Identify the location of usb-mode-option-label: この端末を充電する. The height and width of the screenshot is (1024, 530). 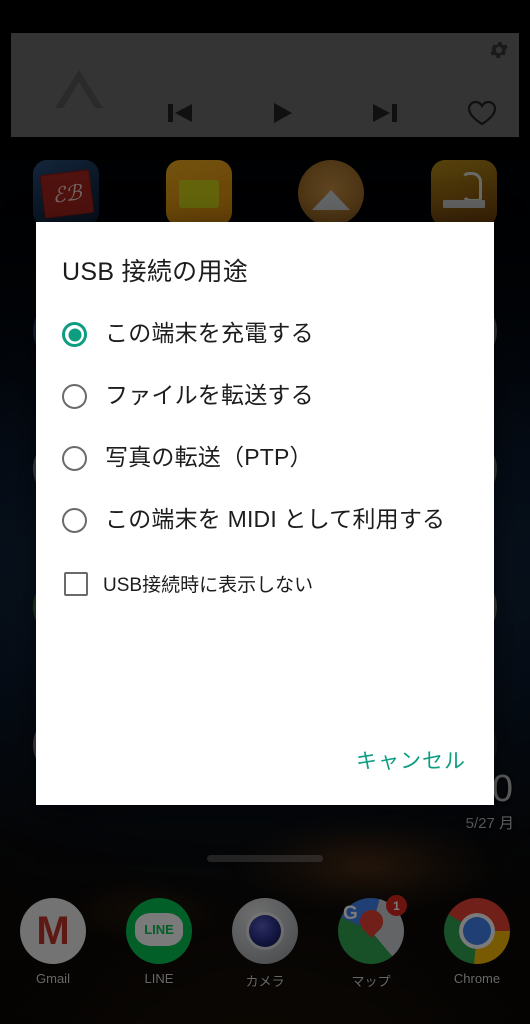
(209, 333).